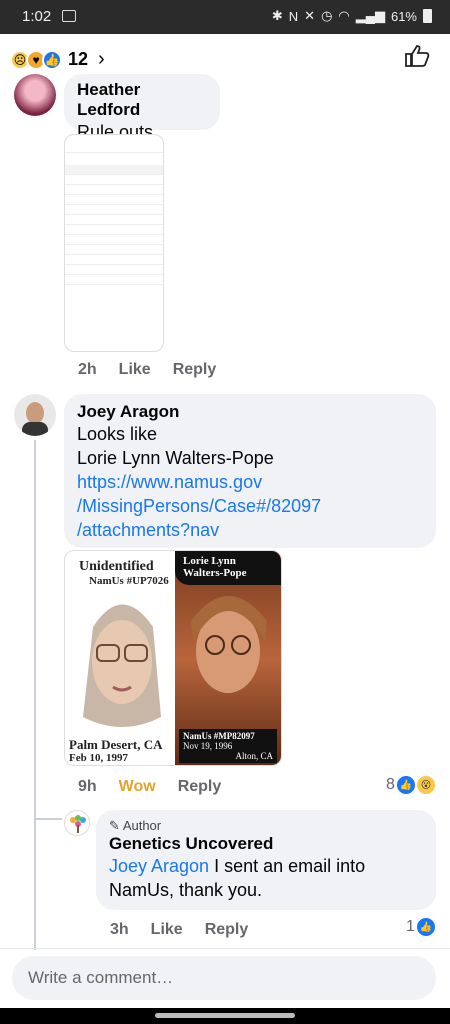 The height and width of the screenshot is (1024, 450). I want to click on battery-icon, so click(427, 16).